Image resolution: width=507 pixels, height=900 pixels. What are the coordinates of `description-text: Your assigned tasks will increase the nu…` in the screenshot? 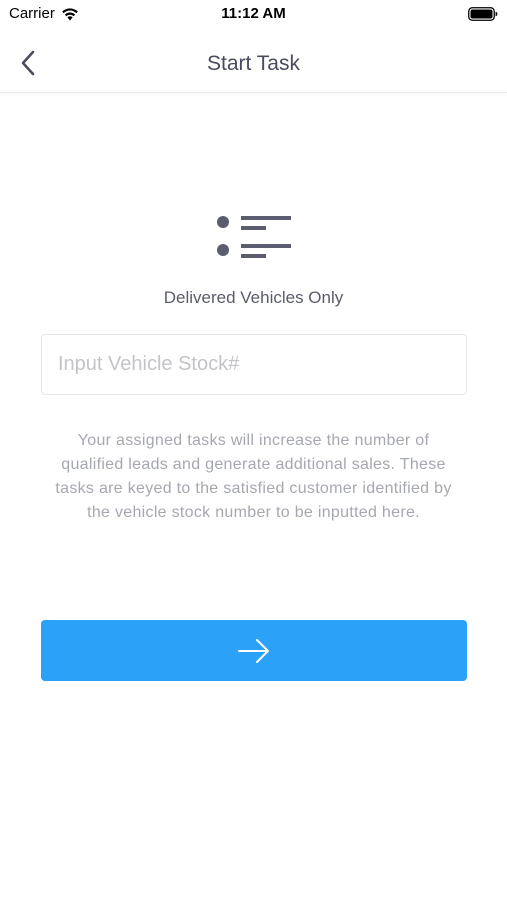 It's located at (253, 476).